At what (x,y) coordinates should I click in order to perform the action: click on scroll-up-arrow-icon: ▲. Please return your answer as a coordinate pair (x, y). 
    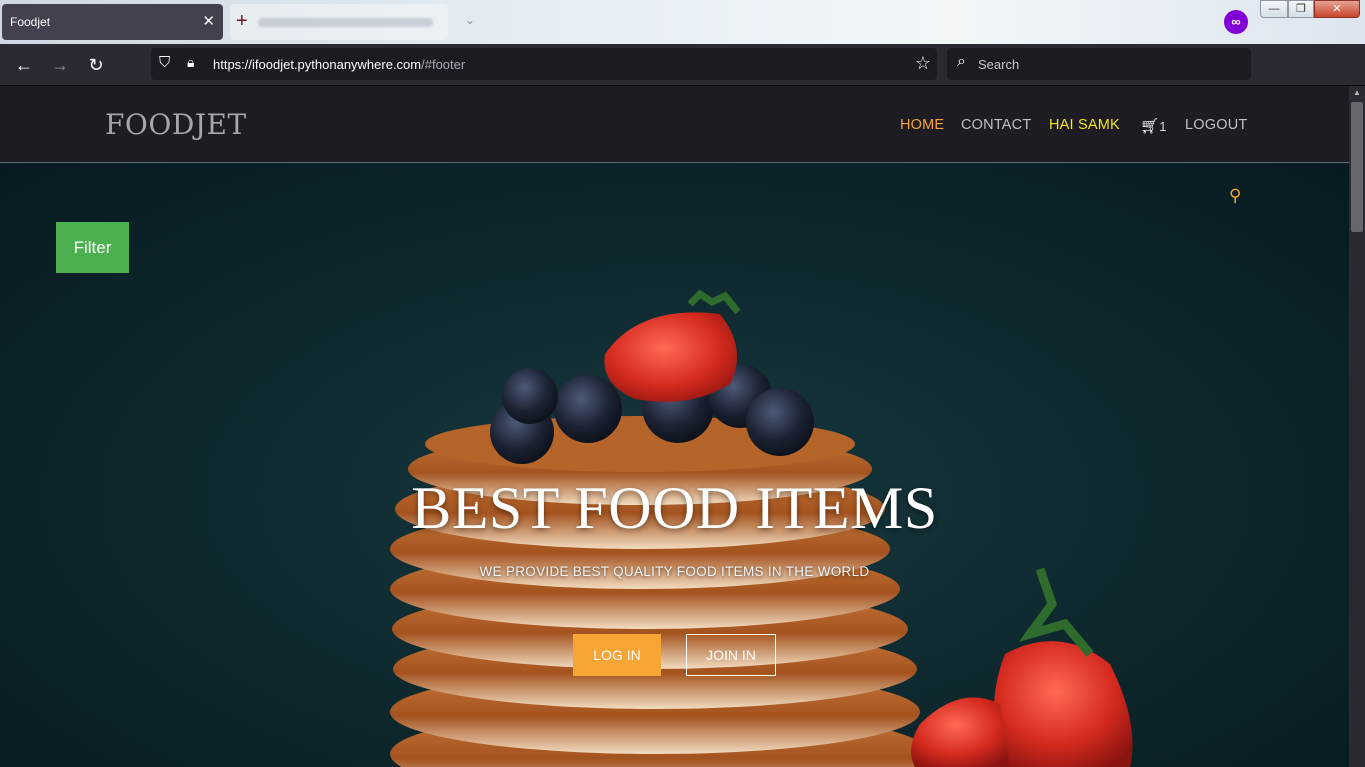
    Looking at the image, I should click on (1357, 92).